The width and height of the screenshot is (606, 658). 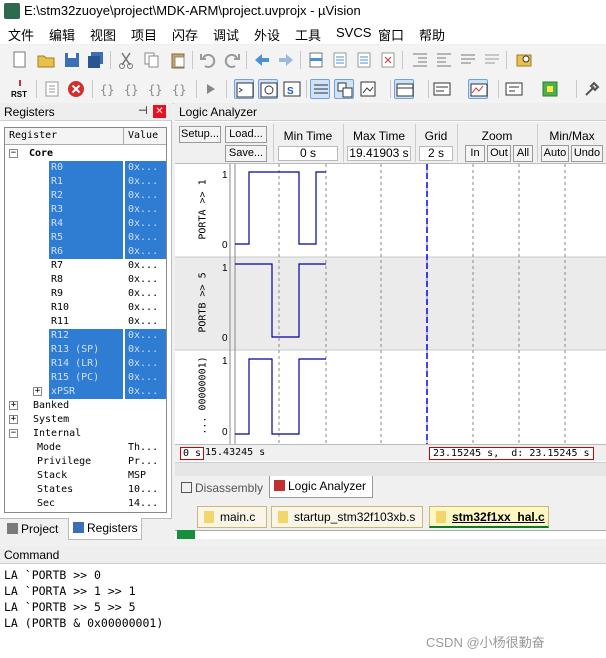 I want to click on expand-icon: +, so click(x=13, y=405).